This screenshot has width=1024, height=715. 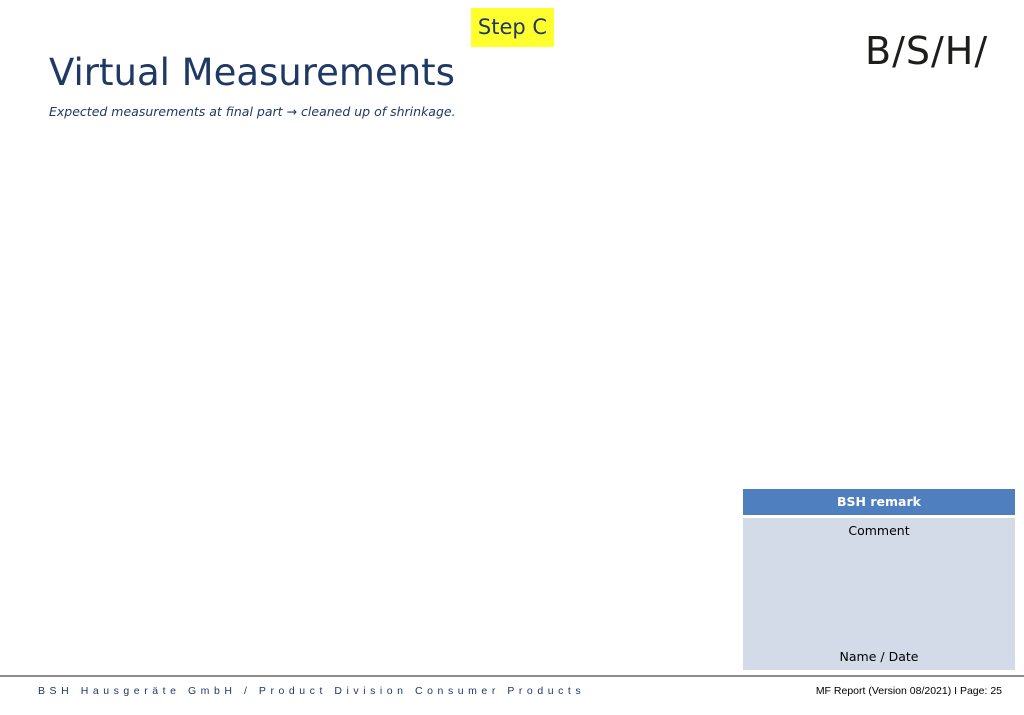 I want to click on bsh-remark-box: BSH remark Comment Name / Date, so click(x=879, y=579).